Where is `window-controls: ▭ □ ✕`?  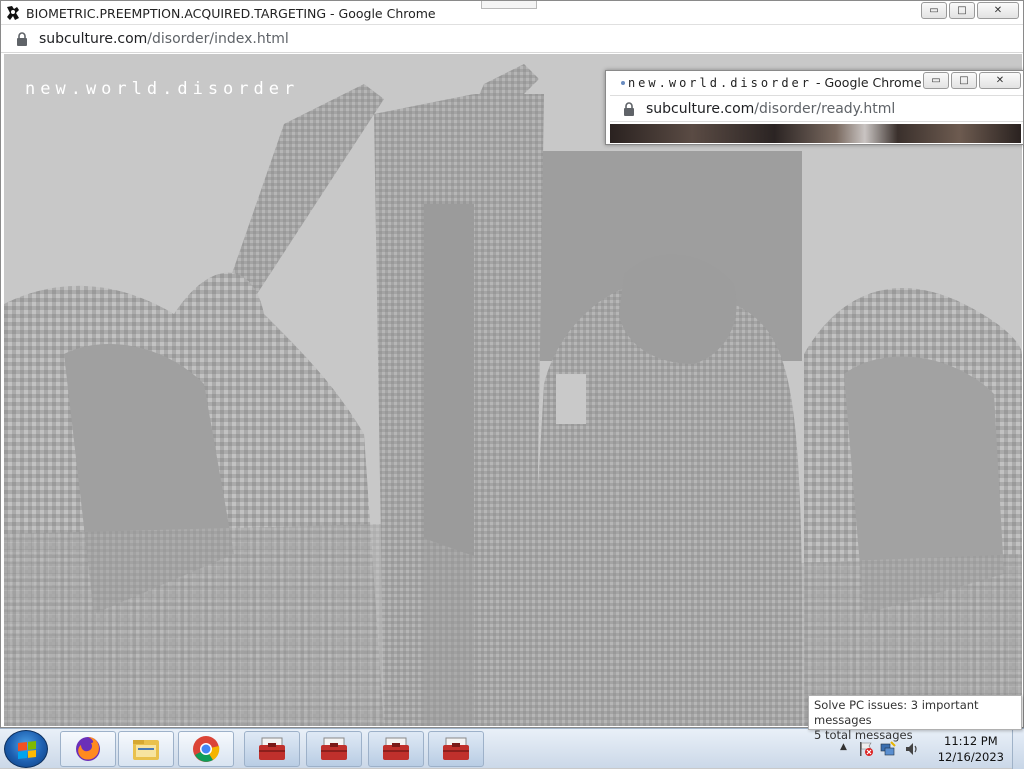 window-controls: ▭ □ ✕ is located at coordinates (970, 10).